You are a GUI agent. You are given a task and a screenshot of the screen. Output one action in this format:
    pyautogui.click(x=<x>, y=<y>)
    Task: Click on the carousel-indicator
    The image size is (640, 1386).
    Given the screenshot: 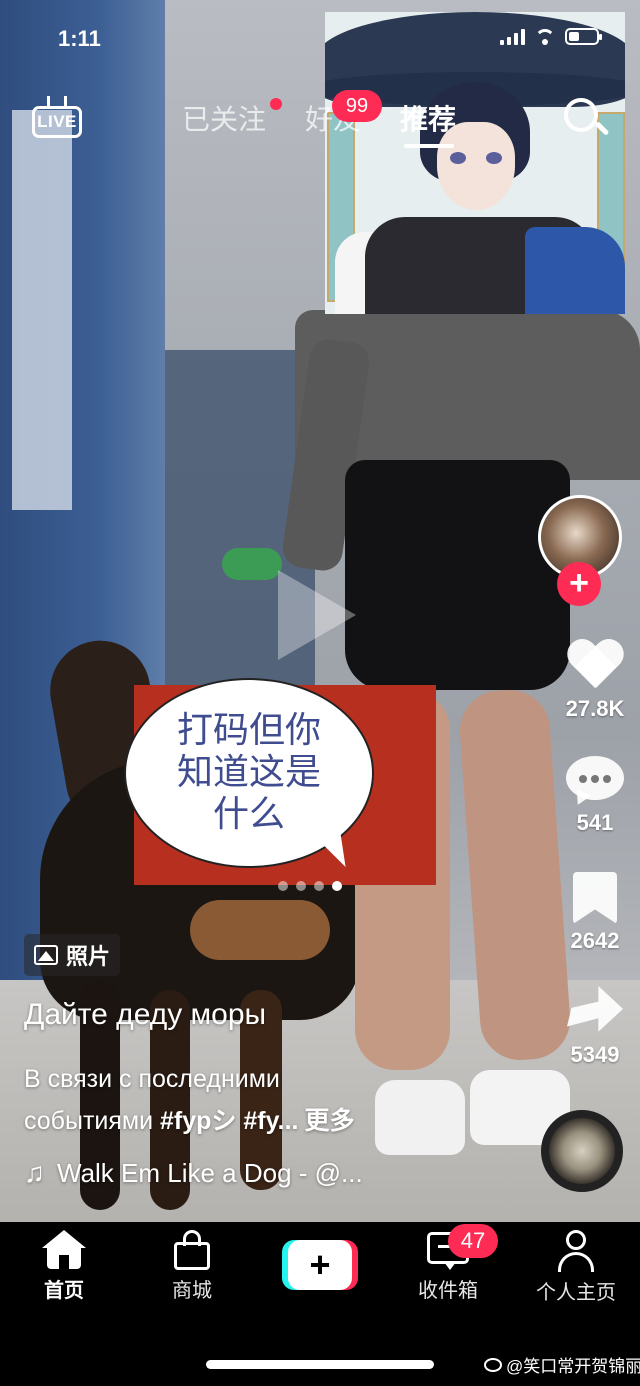 What is the action you would take?
    pyautogui.click(x=310, y=886)
    